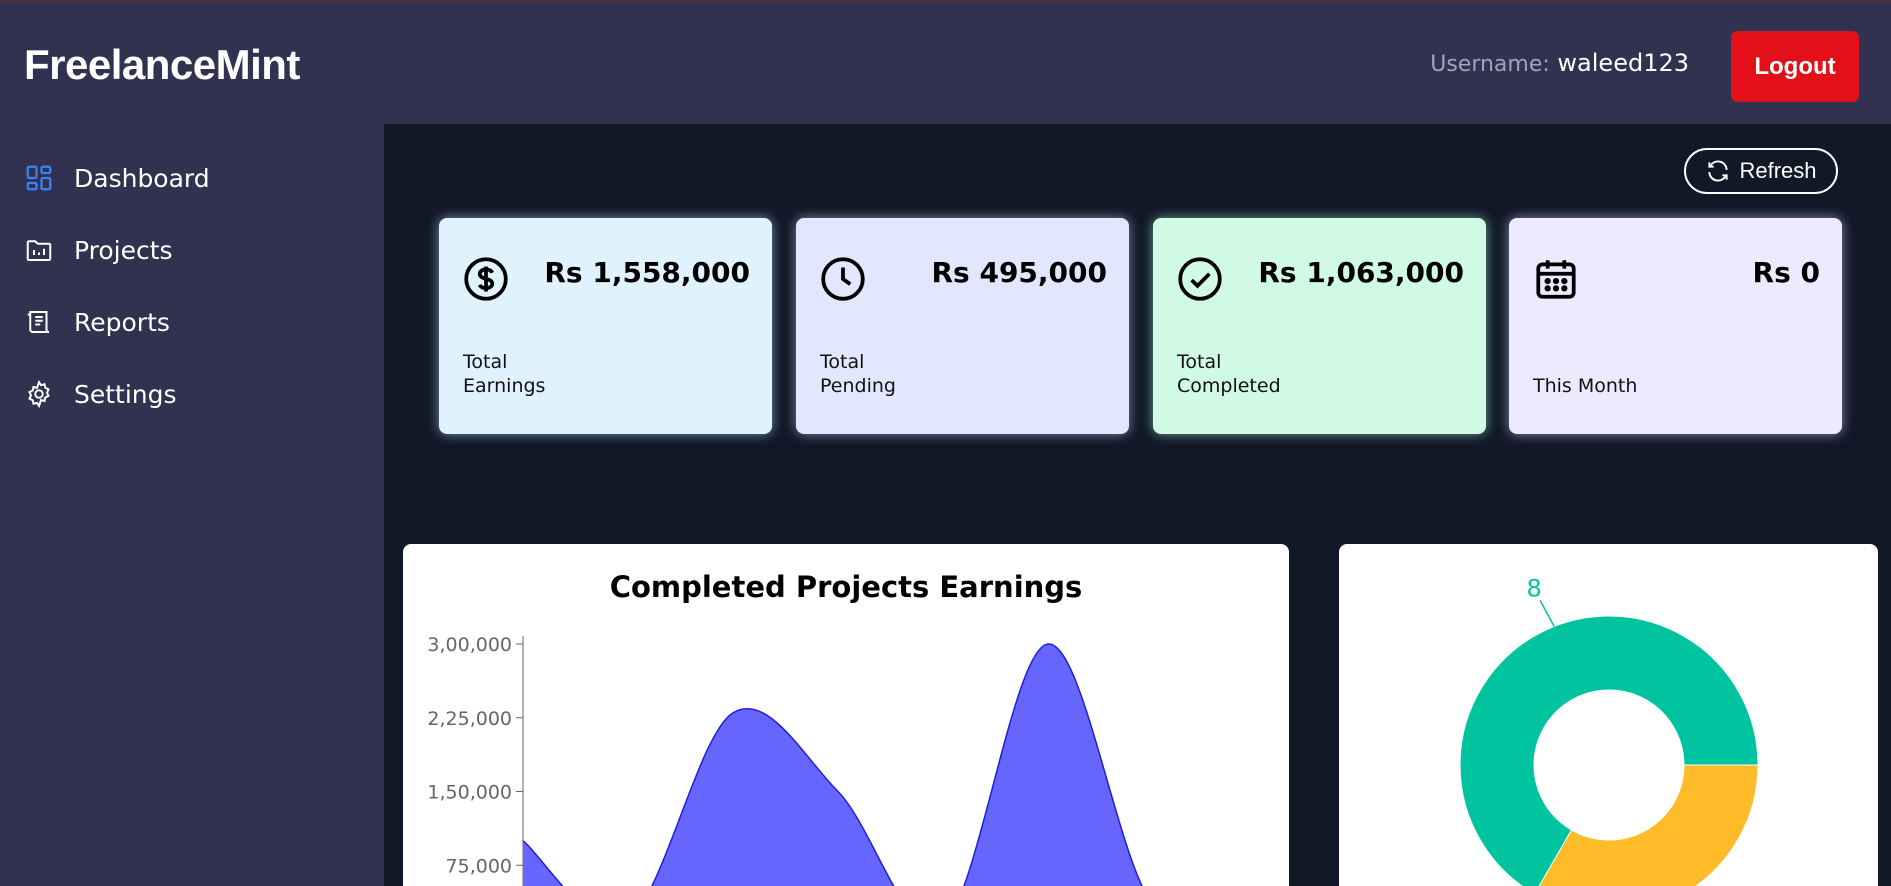 The height and width of the screenshot is (886, 1891). What do you see at coordinates (1609, 730) in the screenshot?
I see `donut-chart: 8` at bounding box center [1609, 730].